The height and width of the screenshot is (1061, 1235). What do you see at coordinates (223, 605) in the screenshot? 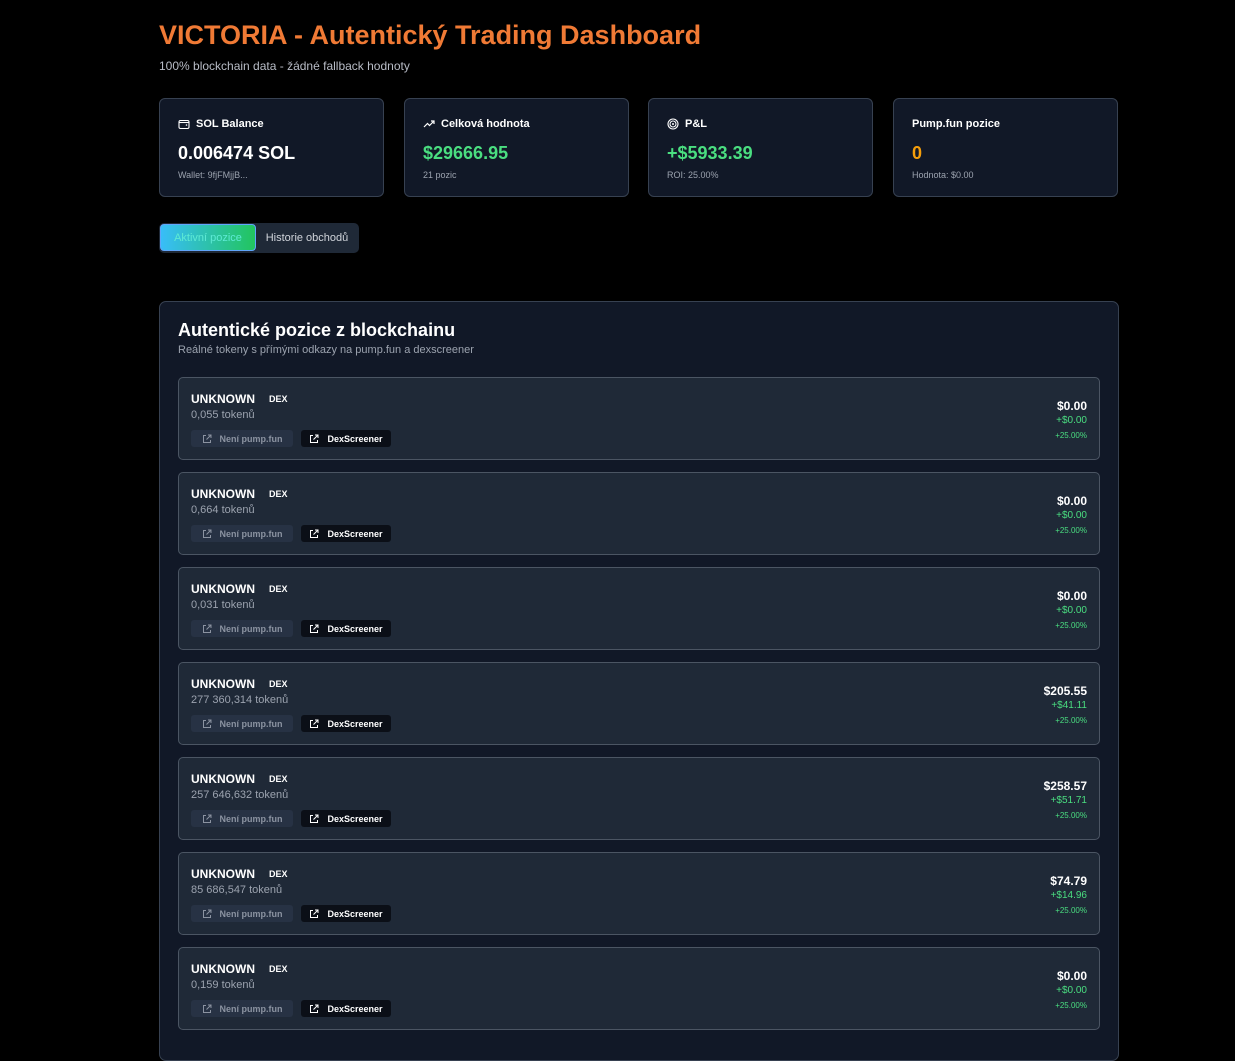
I see `token-amount: 0,031 tokenů` at bounding box center [223, 605].